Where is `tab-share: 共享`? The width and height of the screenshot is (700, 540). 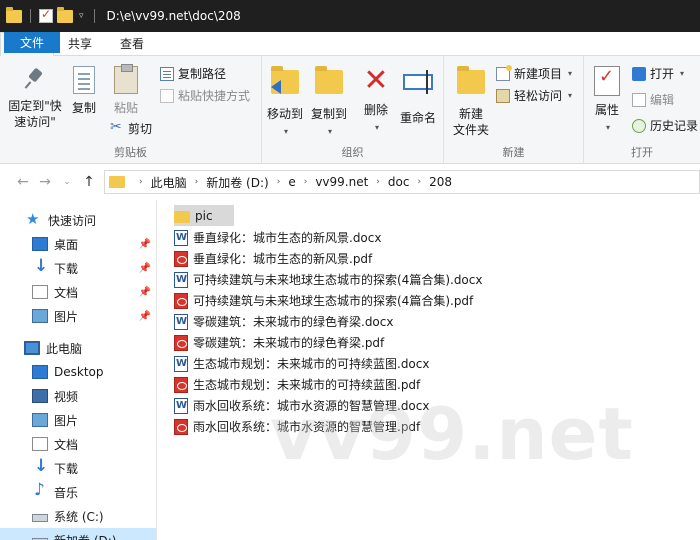
tab-share: 共享 is located at coordinates (80, 44).